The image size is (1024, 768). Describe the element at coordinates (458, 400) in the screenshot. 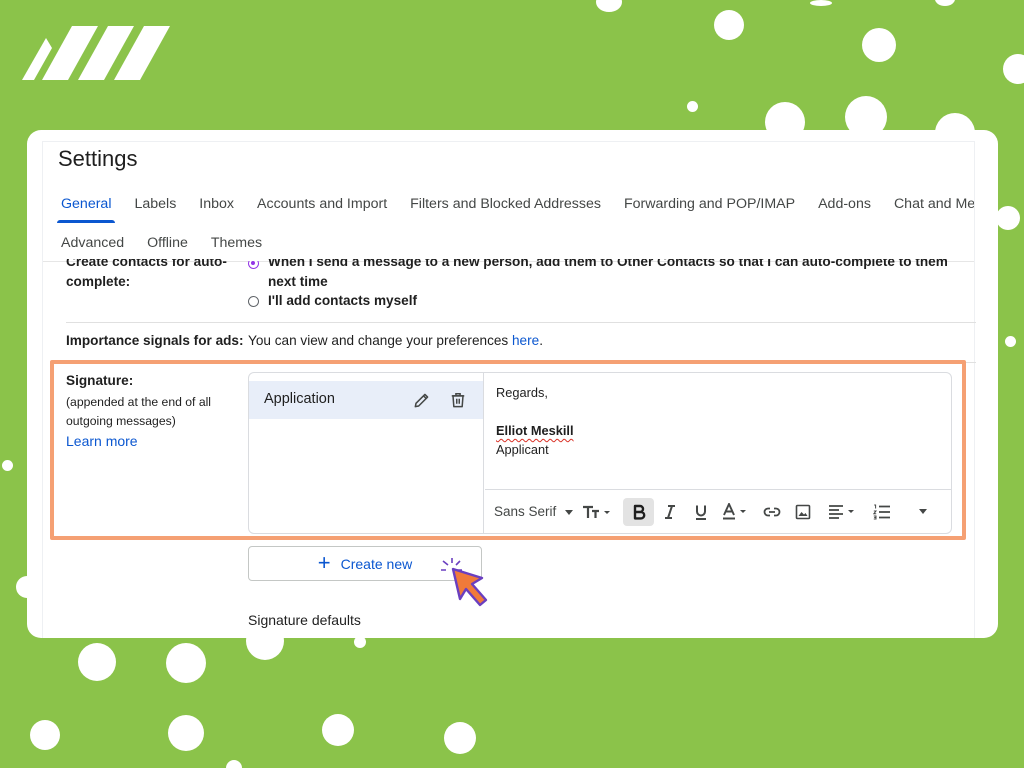

I see `trash-icon` at that location.